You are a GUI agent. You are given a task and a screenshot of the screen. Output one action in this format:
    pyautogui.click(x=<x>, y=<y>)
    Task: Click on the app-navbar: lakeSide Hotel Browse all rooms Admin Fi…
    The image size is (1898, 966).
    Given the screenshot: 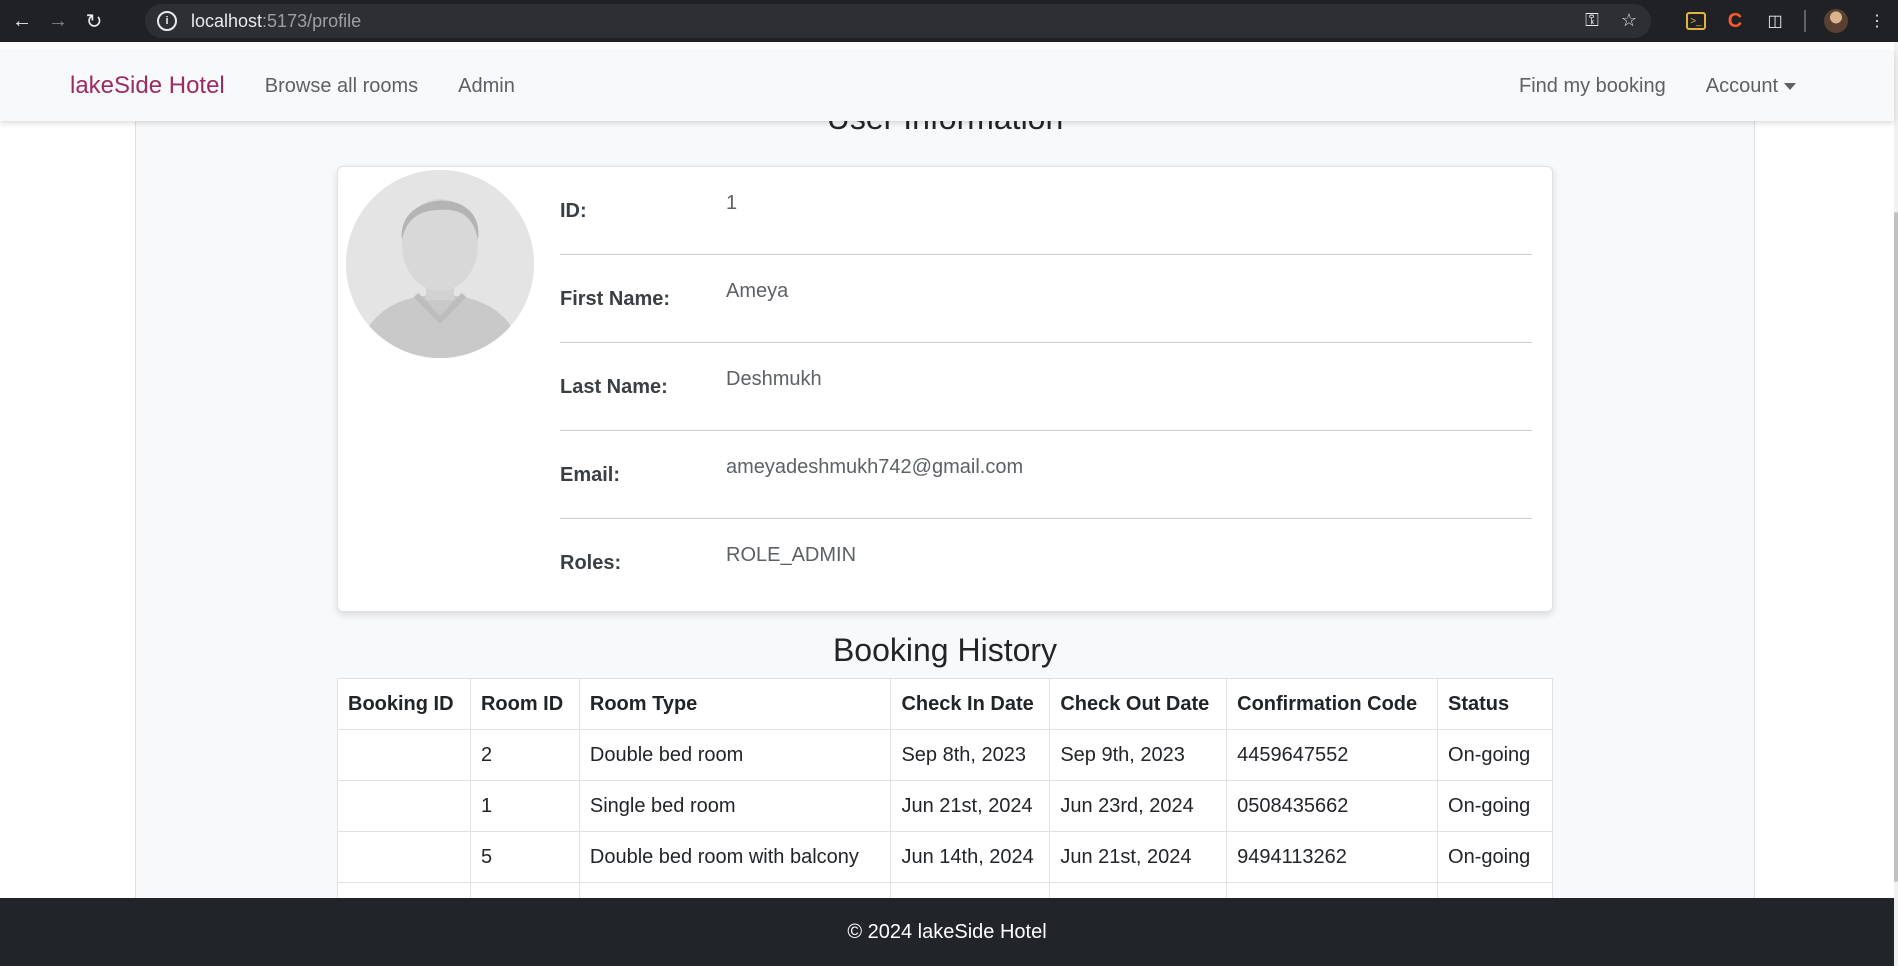 What is the action you would take?
    pyautogui.click(x=947, y=86)
    